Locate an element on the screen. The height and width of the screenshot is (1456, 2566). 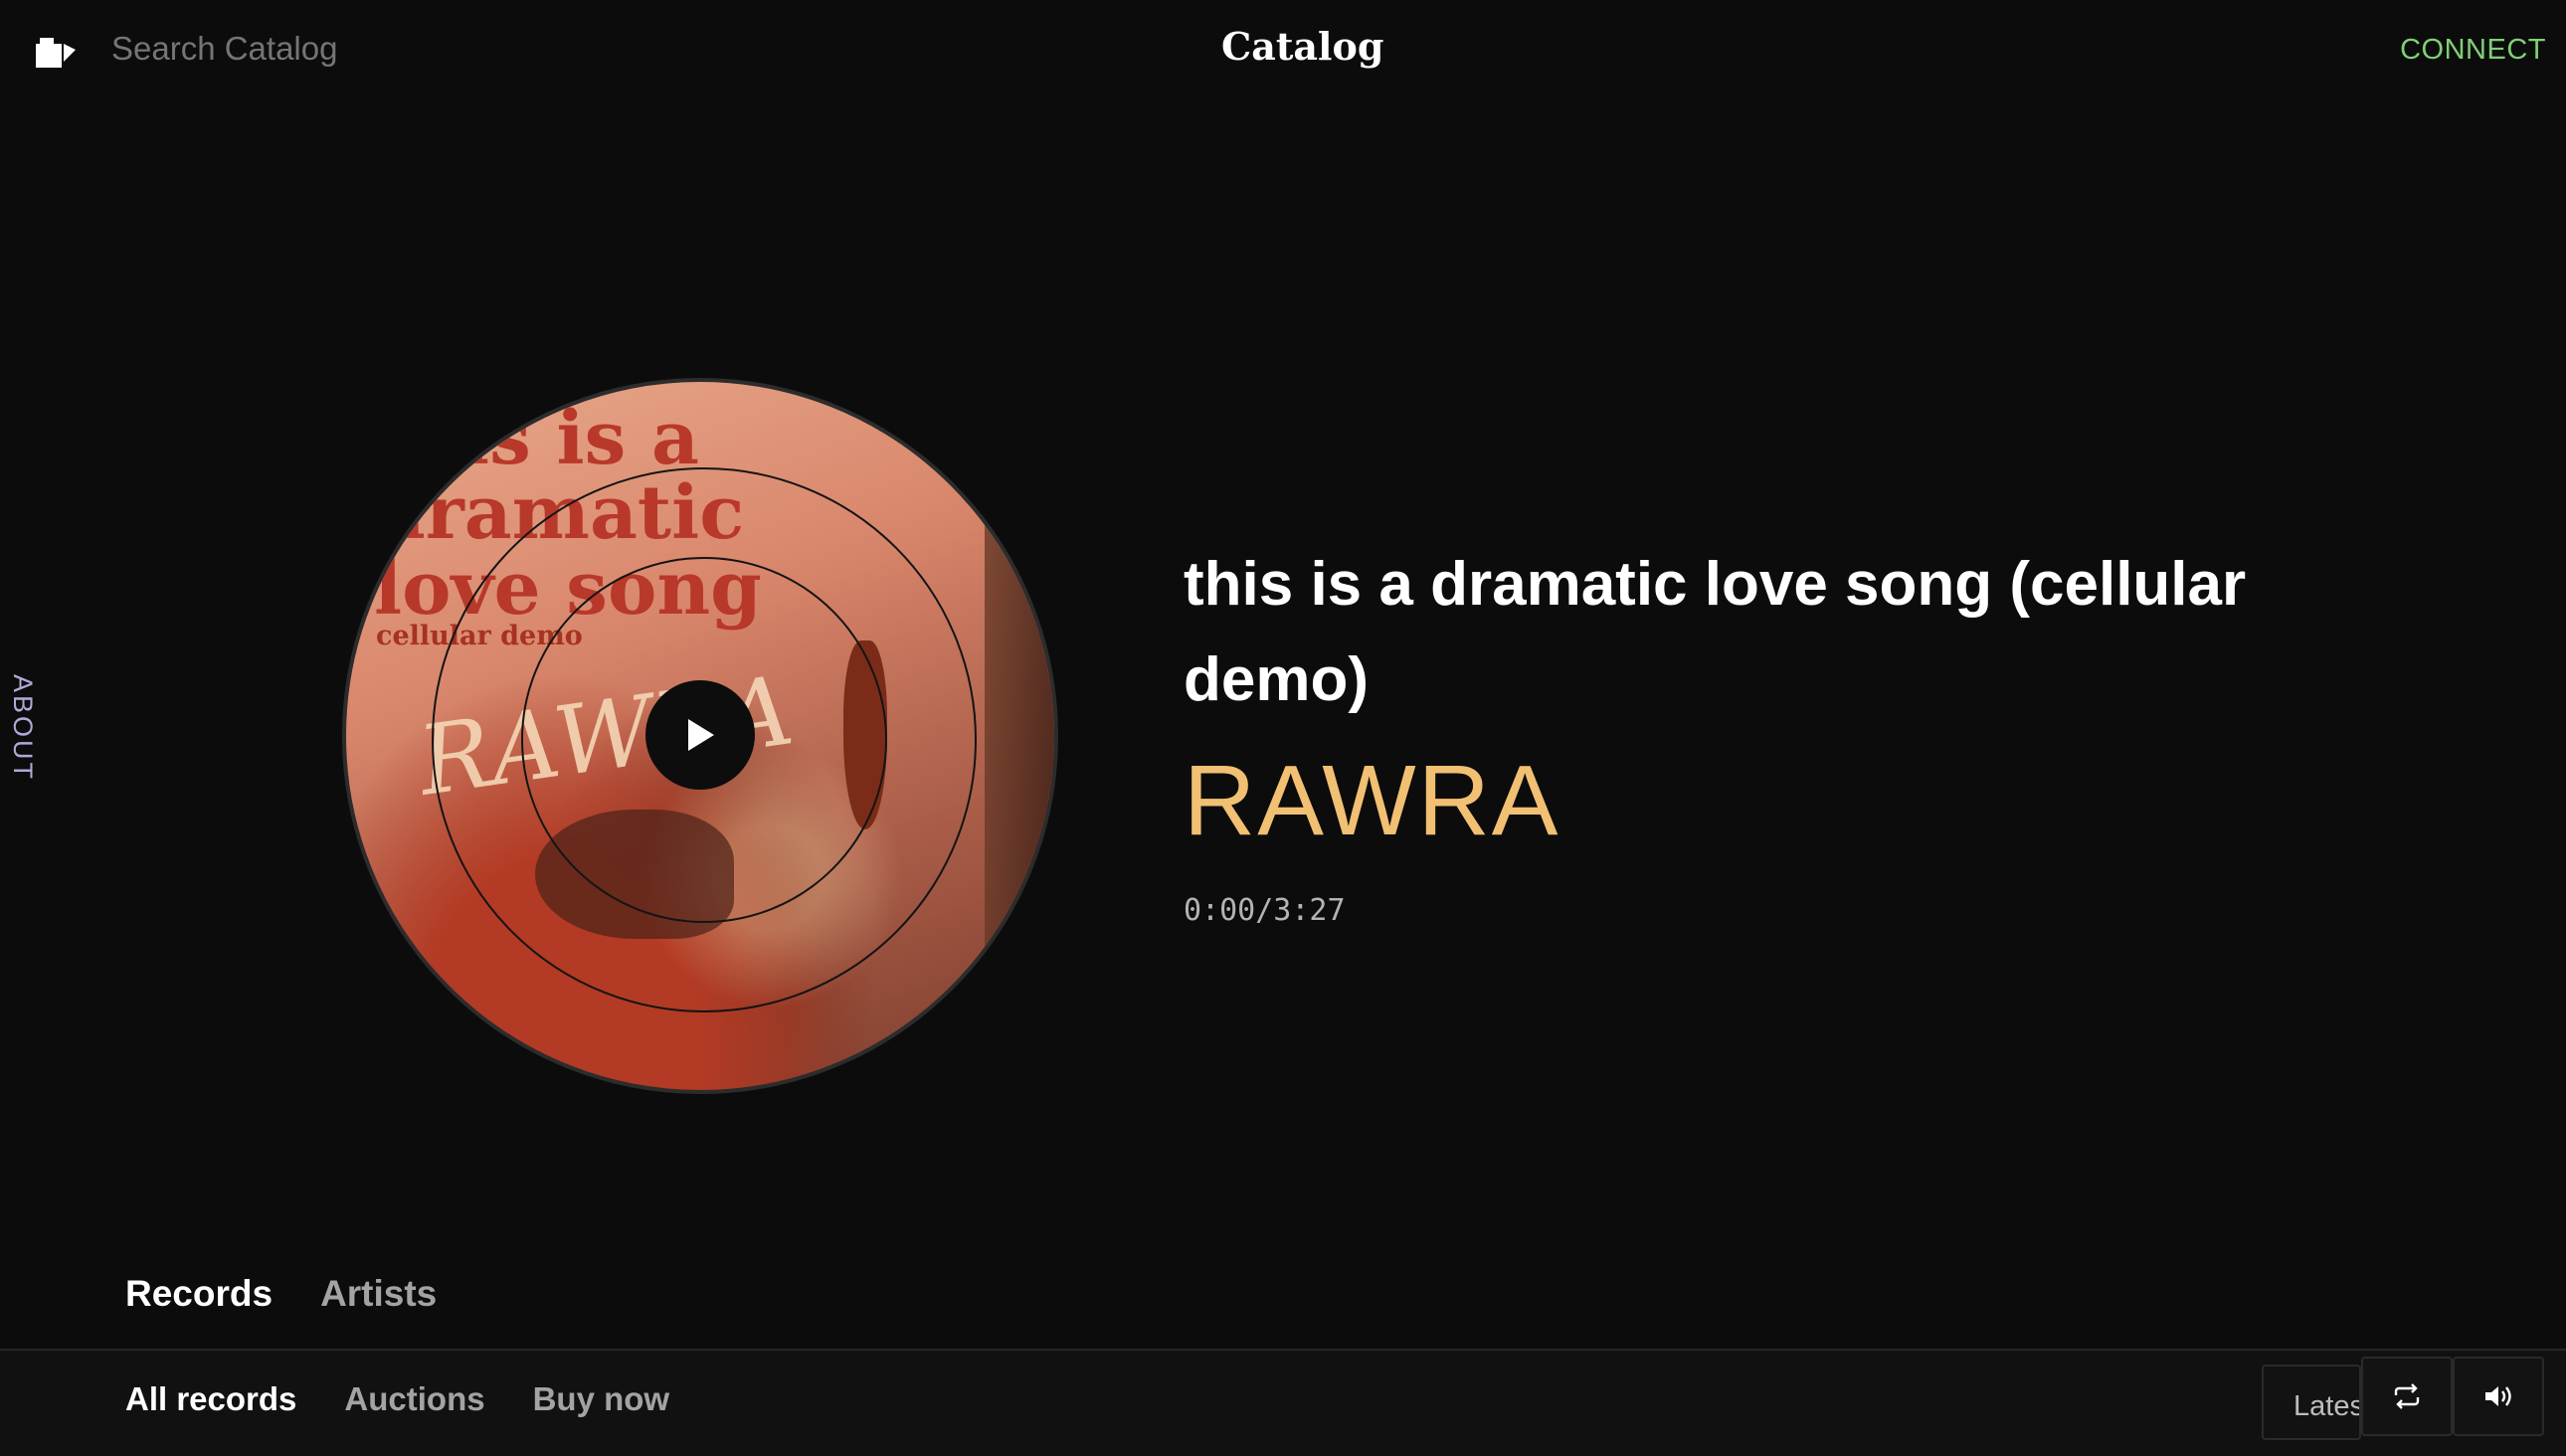
repeat-button is located at coordinates (2407, 1396).